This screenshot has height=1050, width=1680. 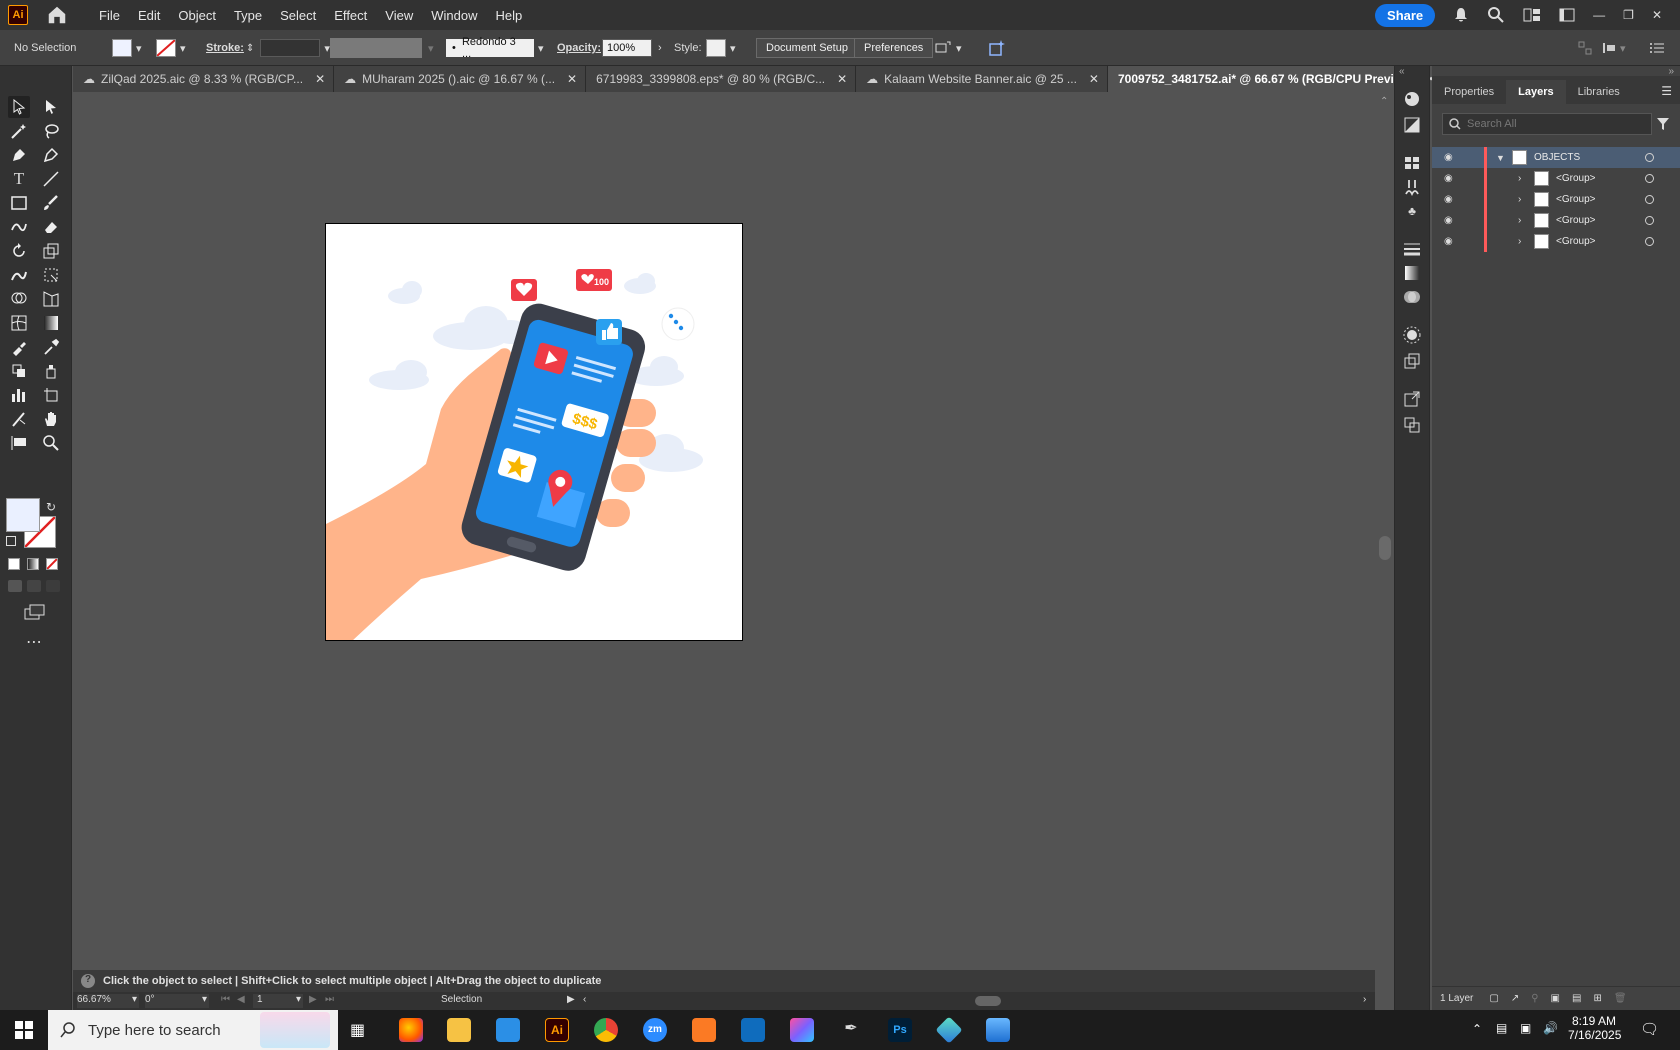 I want to click on slice-tool-icon, so click(x=19, y=419).